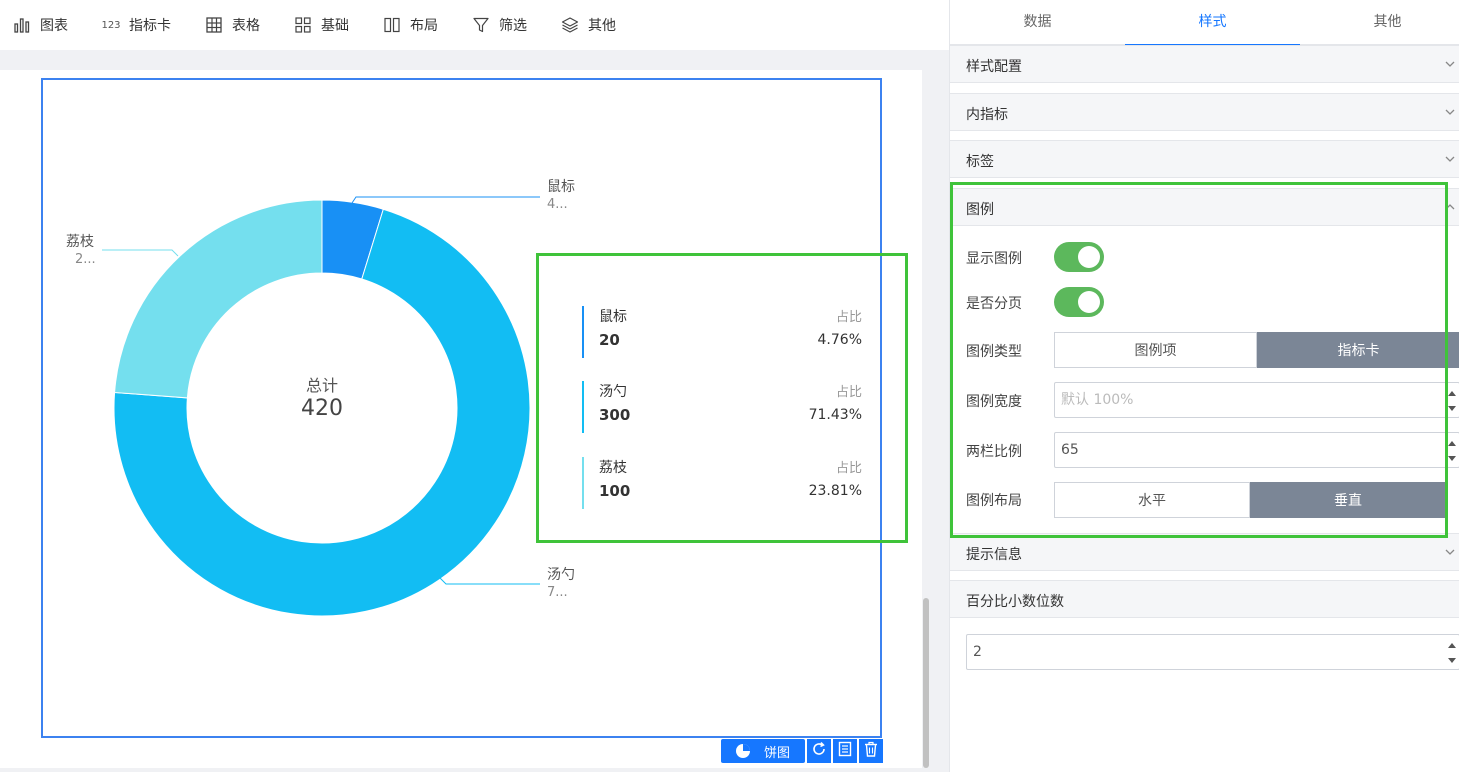 The width and height of the screenshot is (1459, 772). Describe the element at coordinates (839, 340) in the screenshot. I see `legend-item-pct: 4.76%` at that location.